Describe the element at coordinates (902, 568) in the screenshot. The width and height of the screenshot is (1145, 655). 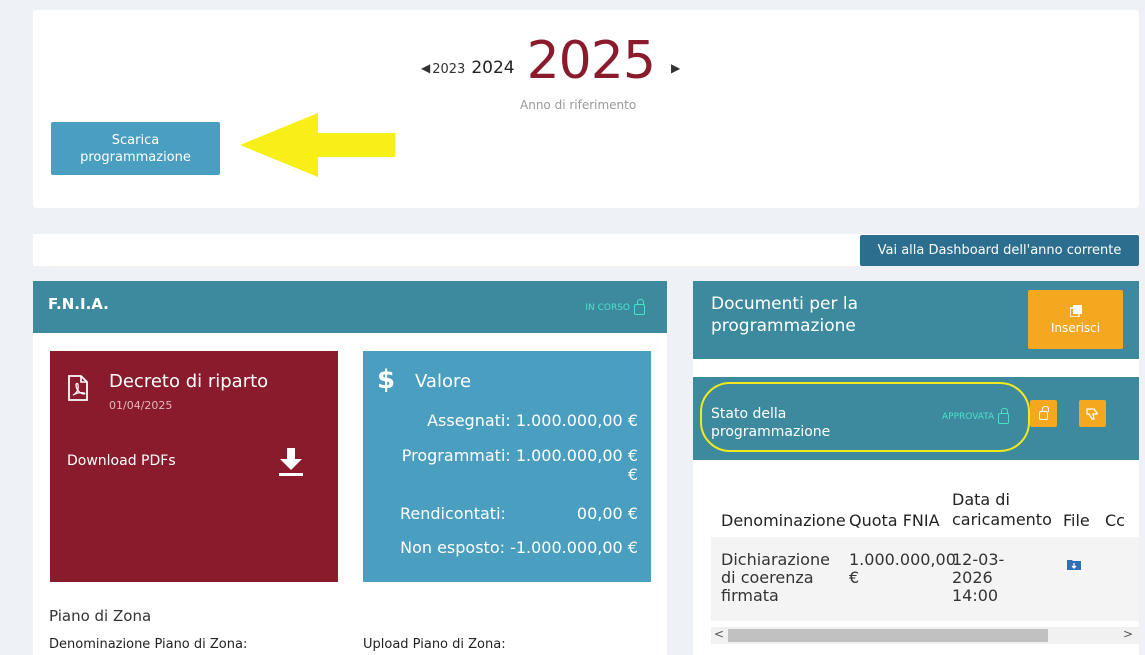
I see `row-quota: 1.000.000,00 €` at that location.